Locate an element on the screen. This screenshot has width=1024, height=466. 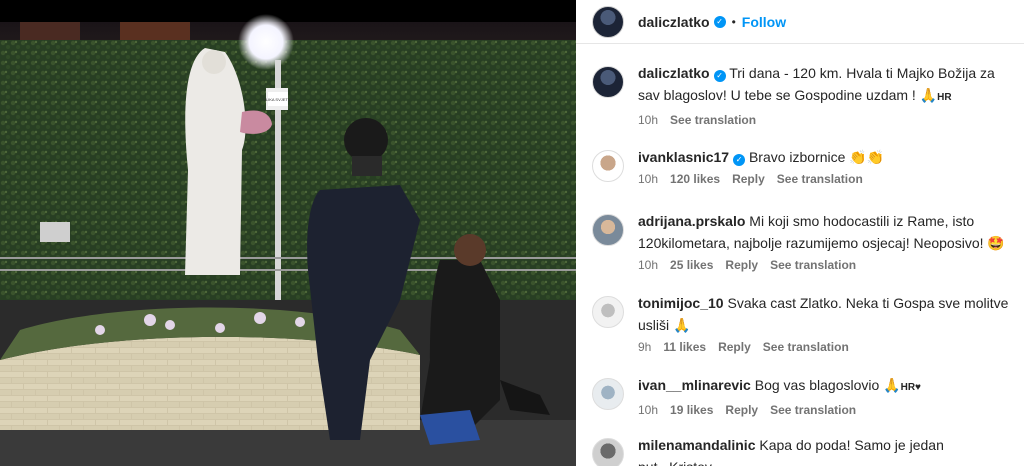
caption-lang: HR is located at coordinates (944, 97).